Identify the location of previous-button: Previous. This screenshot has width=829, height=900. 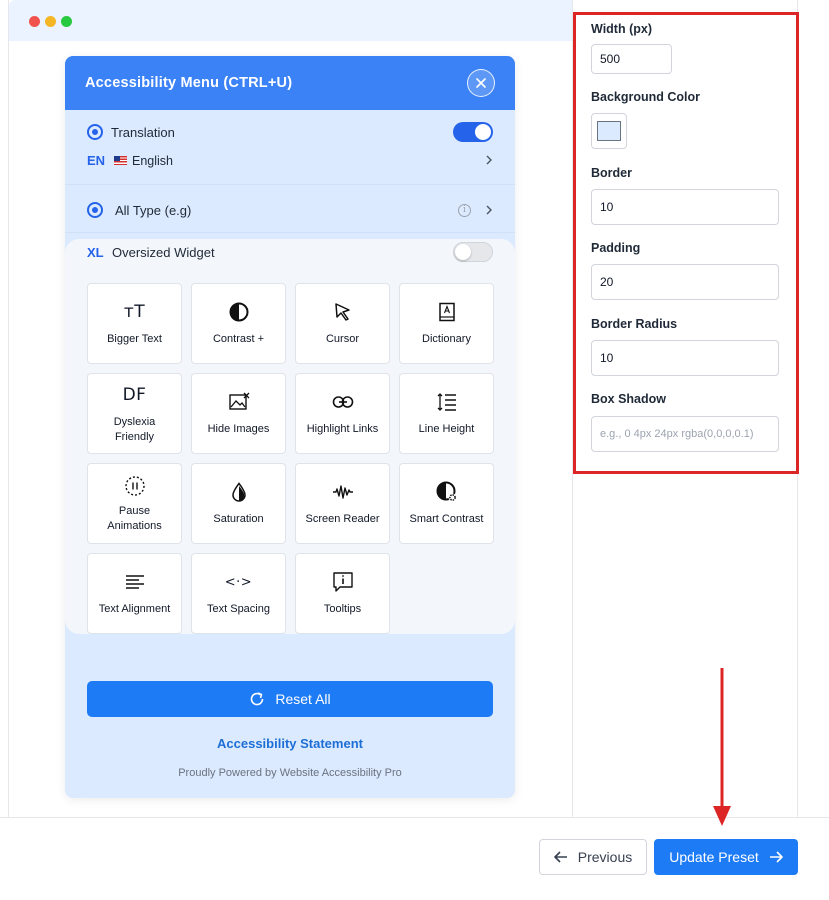
(593, 857).